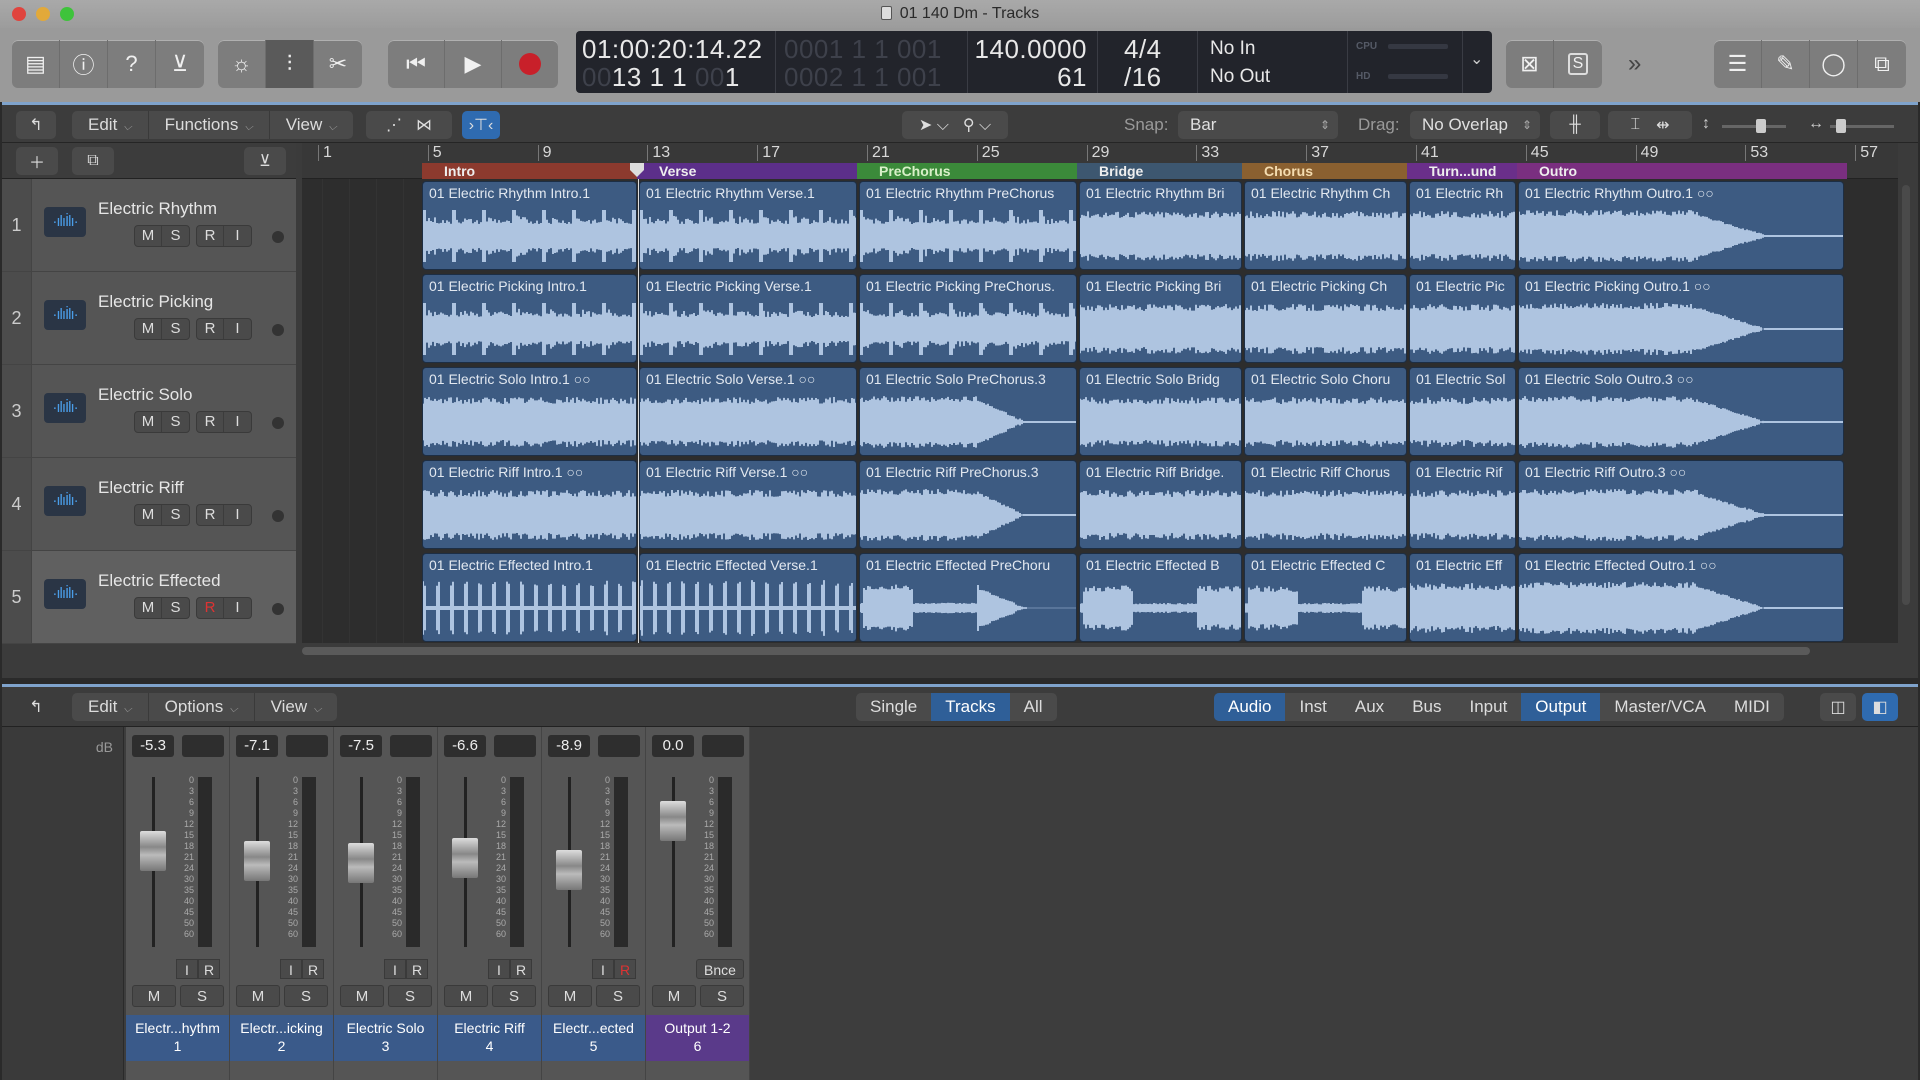 The width and height of the screenshot is (1920, 1080). I want to click on audio-region: 01 Electric Rhythm Verse.1, so click(748, 225).